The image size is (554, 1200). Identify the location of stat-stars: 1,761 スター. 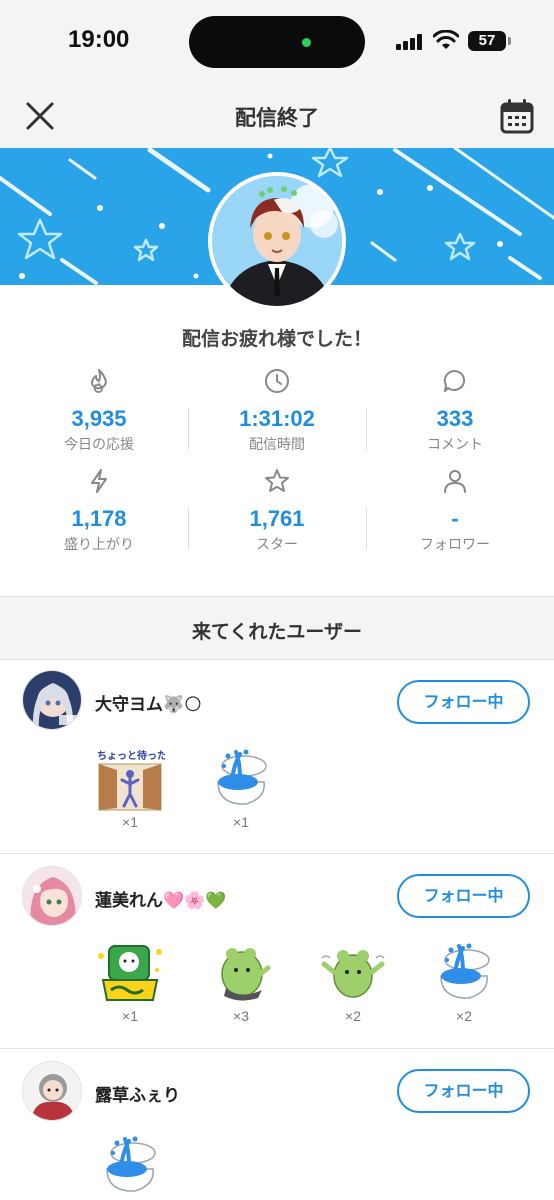
(277, 516).